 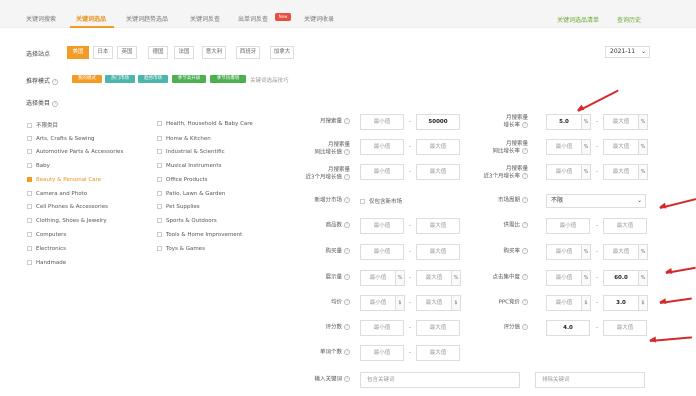 What do you see at coordinates (103, 52) in the screenshot?
I see `site-option-jp: 日本` at bounding box center [103, 52].